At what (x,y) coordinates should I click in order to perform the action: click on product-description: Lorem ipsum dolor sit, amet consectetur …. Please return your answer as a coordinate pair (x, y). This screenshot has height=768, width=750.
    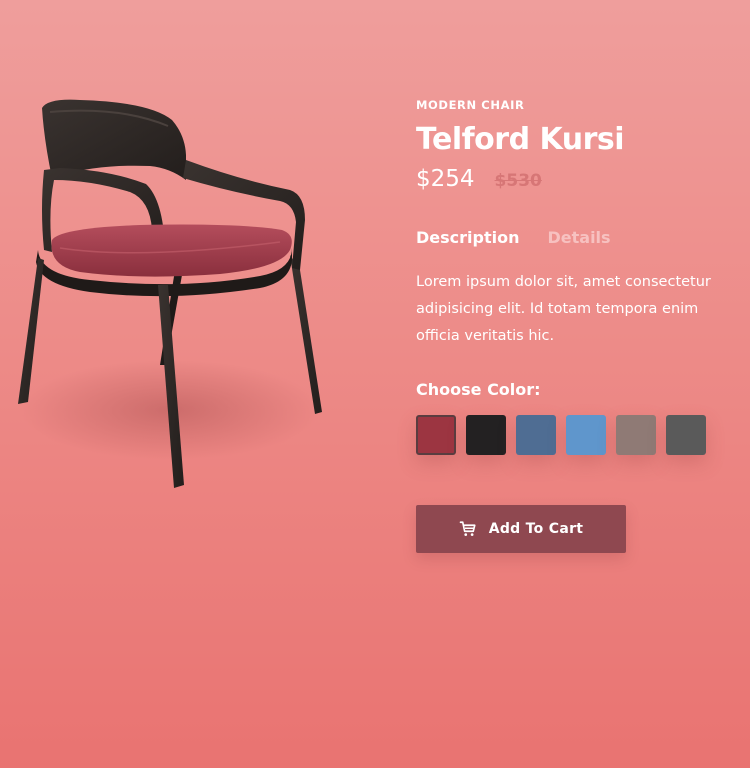
    Looking at the image, I should click on (583, 309).